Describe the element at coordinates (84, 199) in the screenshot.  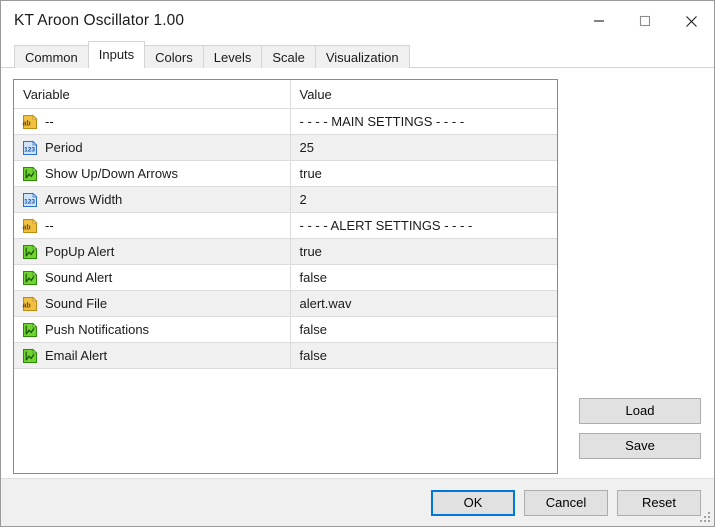
I see `row-variable-label: Arrows Width` at that location.